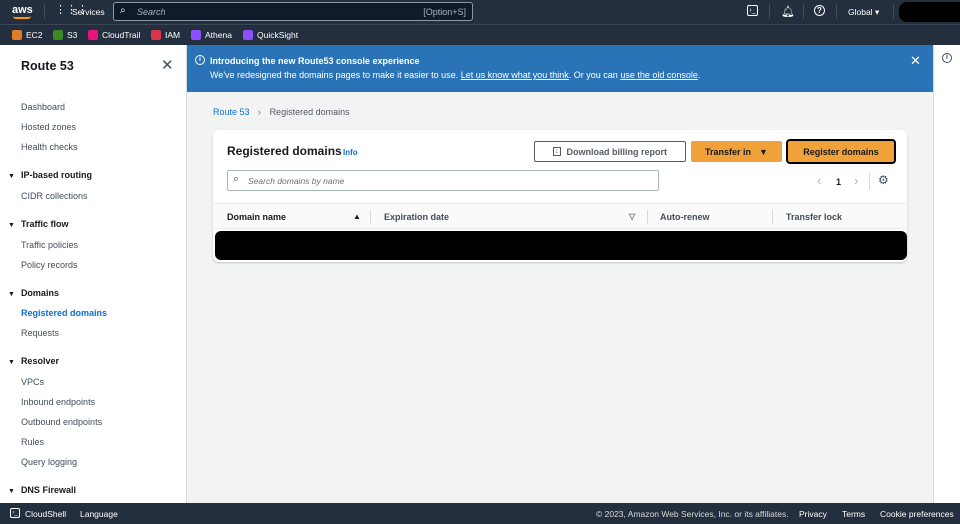 This screenshot has height=524, width=960. What do you see at coordinates (284, 151) in the screenshot?
I see `table-title: Registered domains` at bounding box center [284, 151].